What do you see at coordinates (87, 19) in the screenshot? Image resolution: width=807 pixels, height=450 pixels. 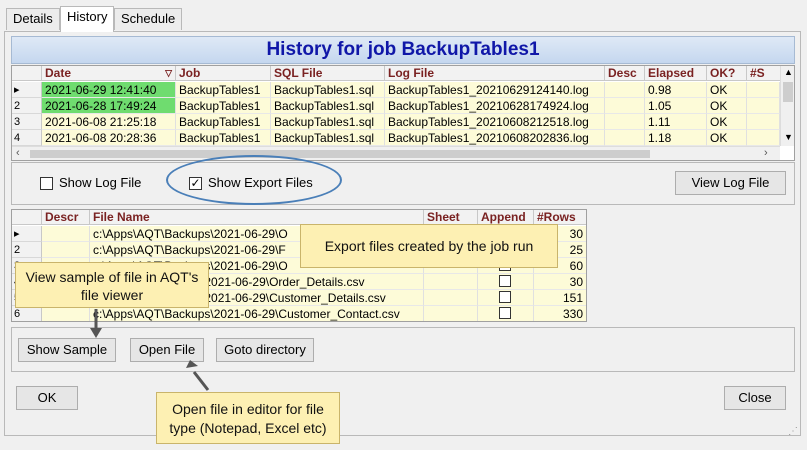 I see `tab-history: History` at bounding box center [87, 19].